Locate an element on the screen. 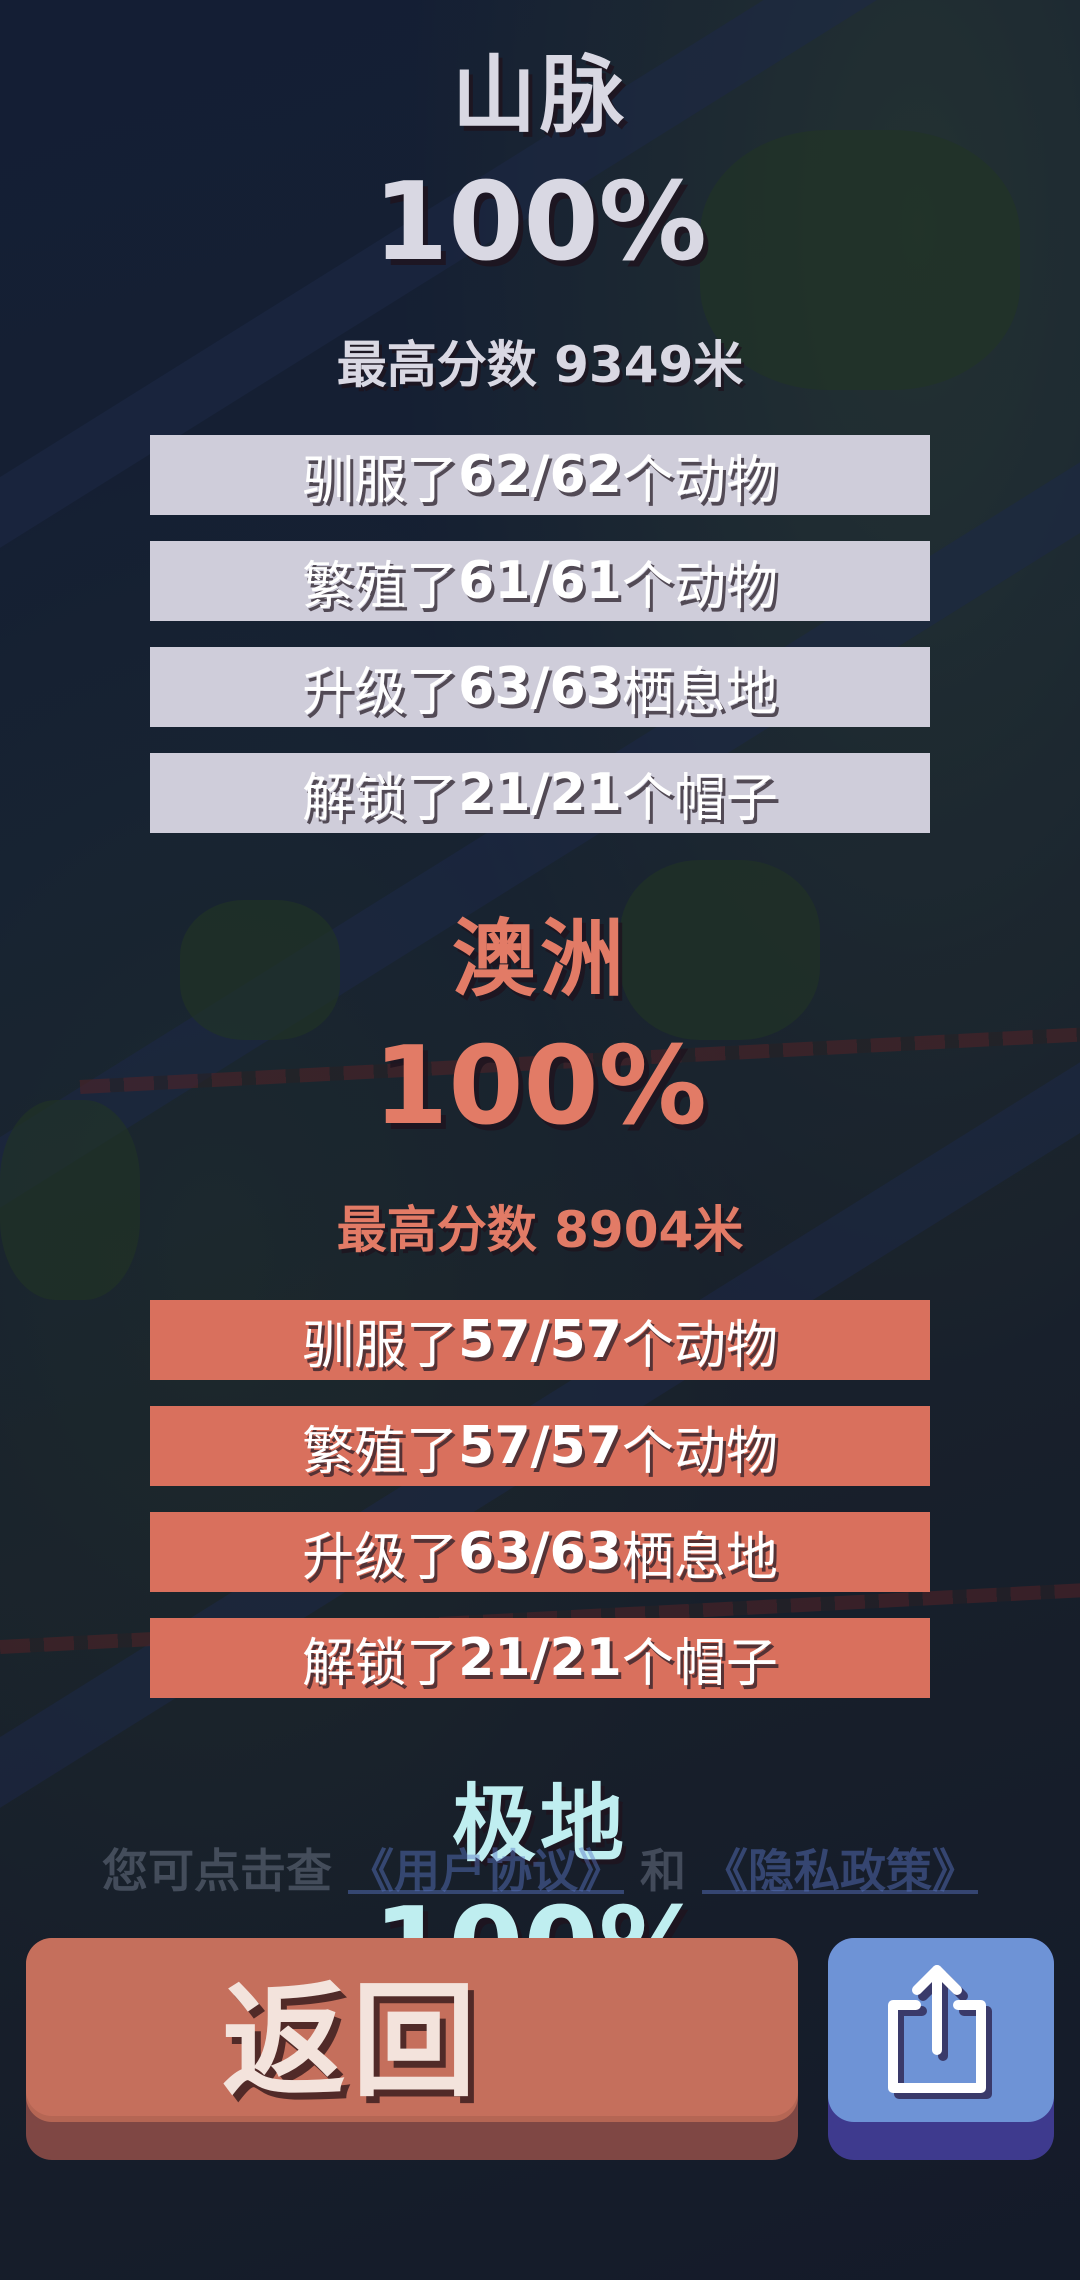 The height and width of the screenshot is (2280, 1080). stat-tamed: 驯服了 57/57 个动物 is located at coordinates (540, 1340).